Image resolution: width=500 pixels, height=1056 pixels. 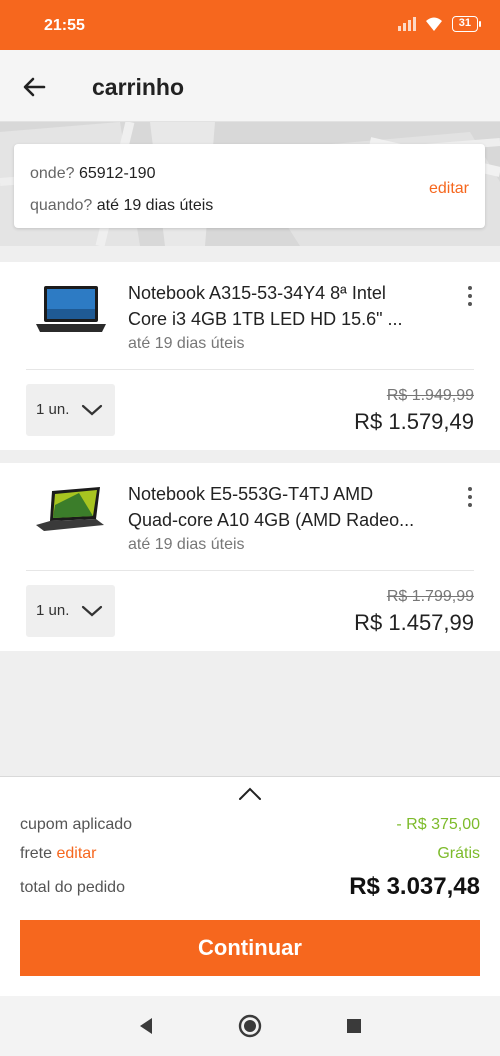 I want to click on item-price: R$ 1.579,49, so click(x=414, y=421).